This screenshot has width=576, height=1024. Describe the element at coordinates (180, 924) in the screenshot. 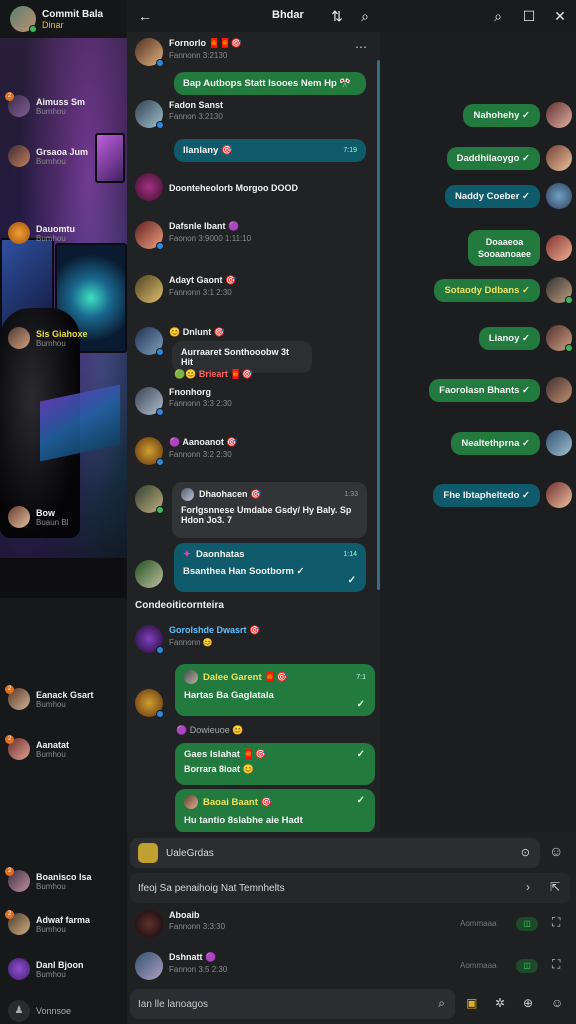

I see `contact-row: Aboaib Fannonn 3:3:30` at that location.